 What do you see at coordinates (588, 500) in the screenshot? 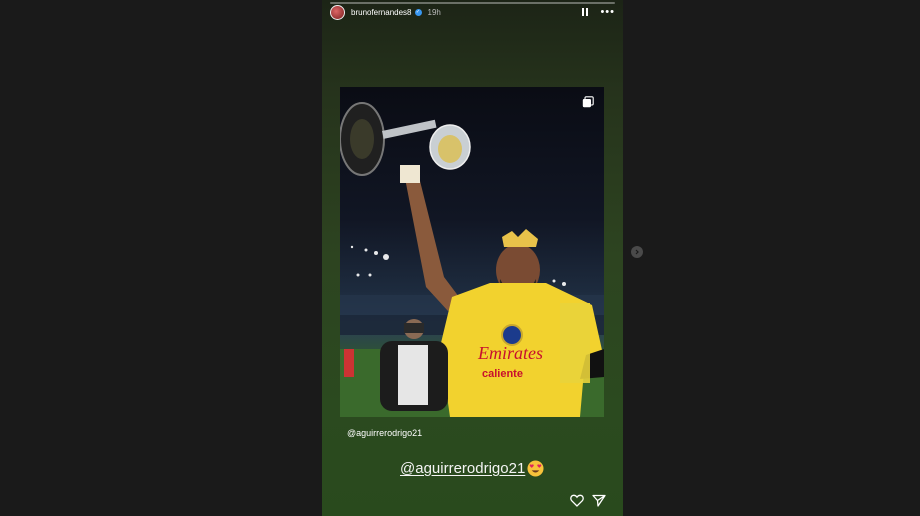
I see `story-actions` at bounding box center [588, 500].